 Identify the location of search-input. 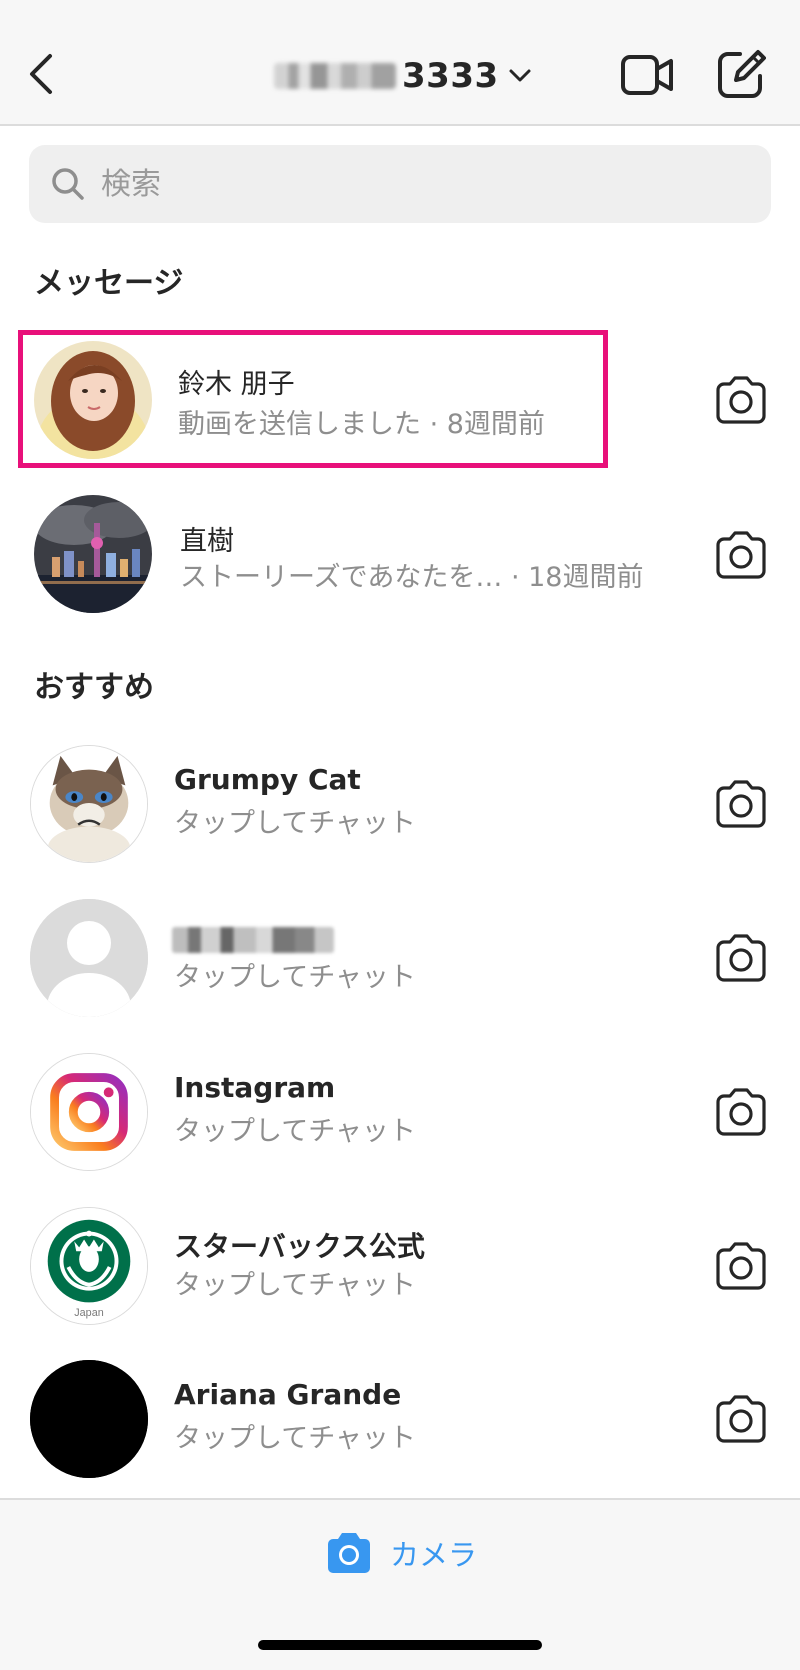
(401, 184).